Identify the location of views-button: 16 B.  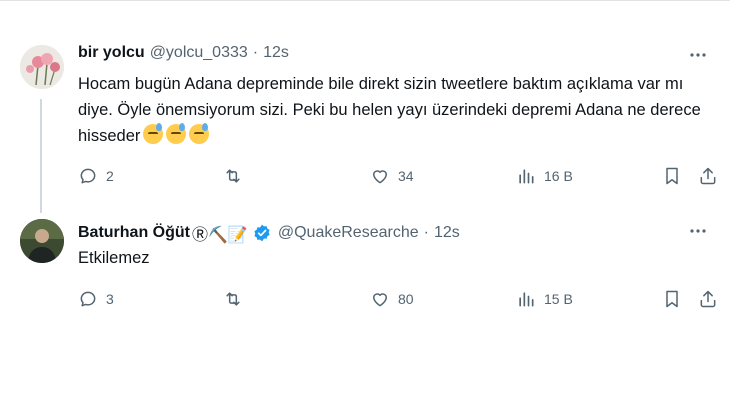
(544, 176).